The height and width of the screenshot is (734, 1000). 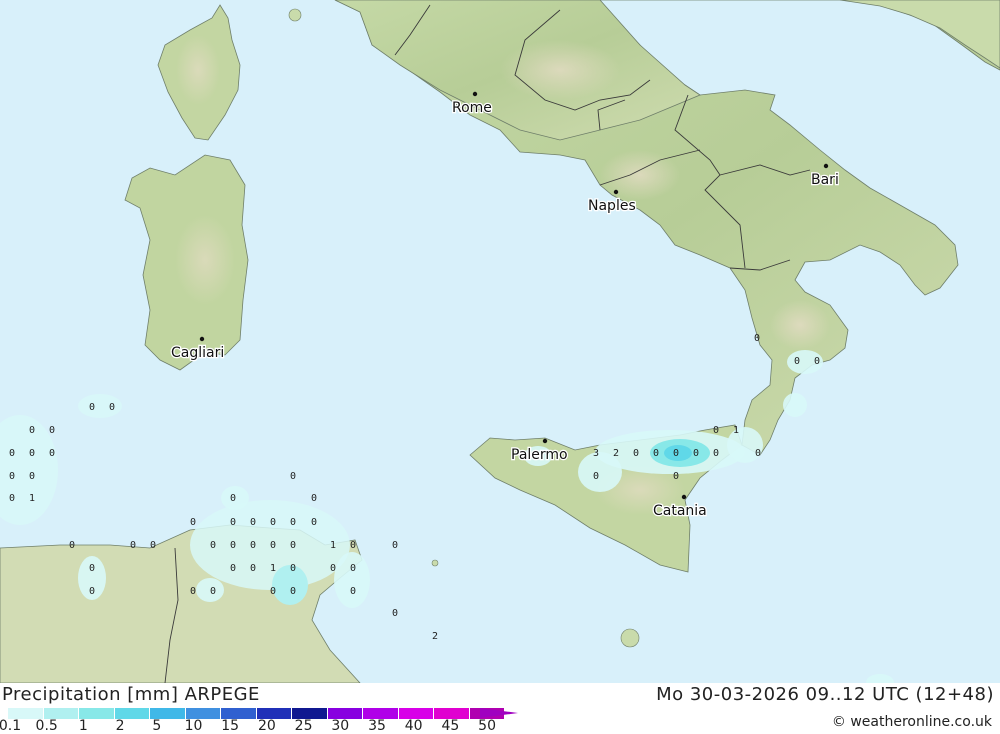 I want to click on precip-value: 3, so click(x=596, y=453).